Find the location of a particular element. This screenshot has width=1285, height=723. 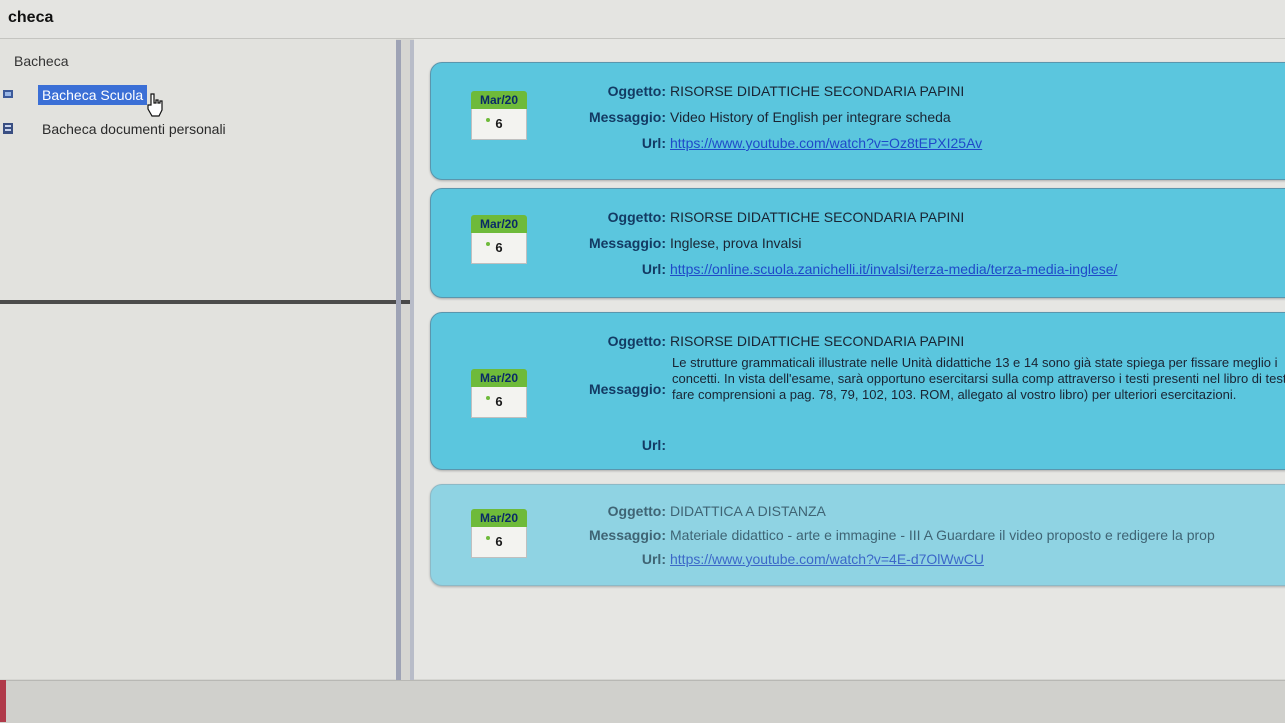

post-message: Inglese, prova Invalsi is located at coordinates (736, 243).